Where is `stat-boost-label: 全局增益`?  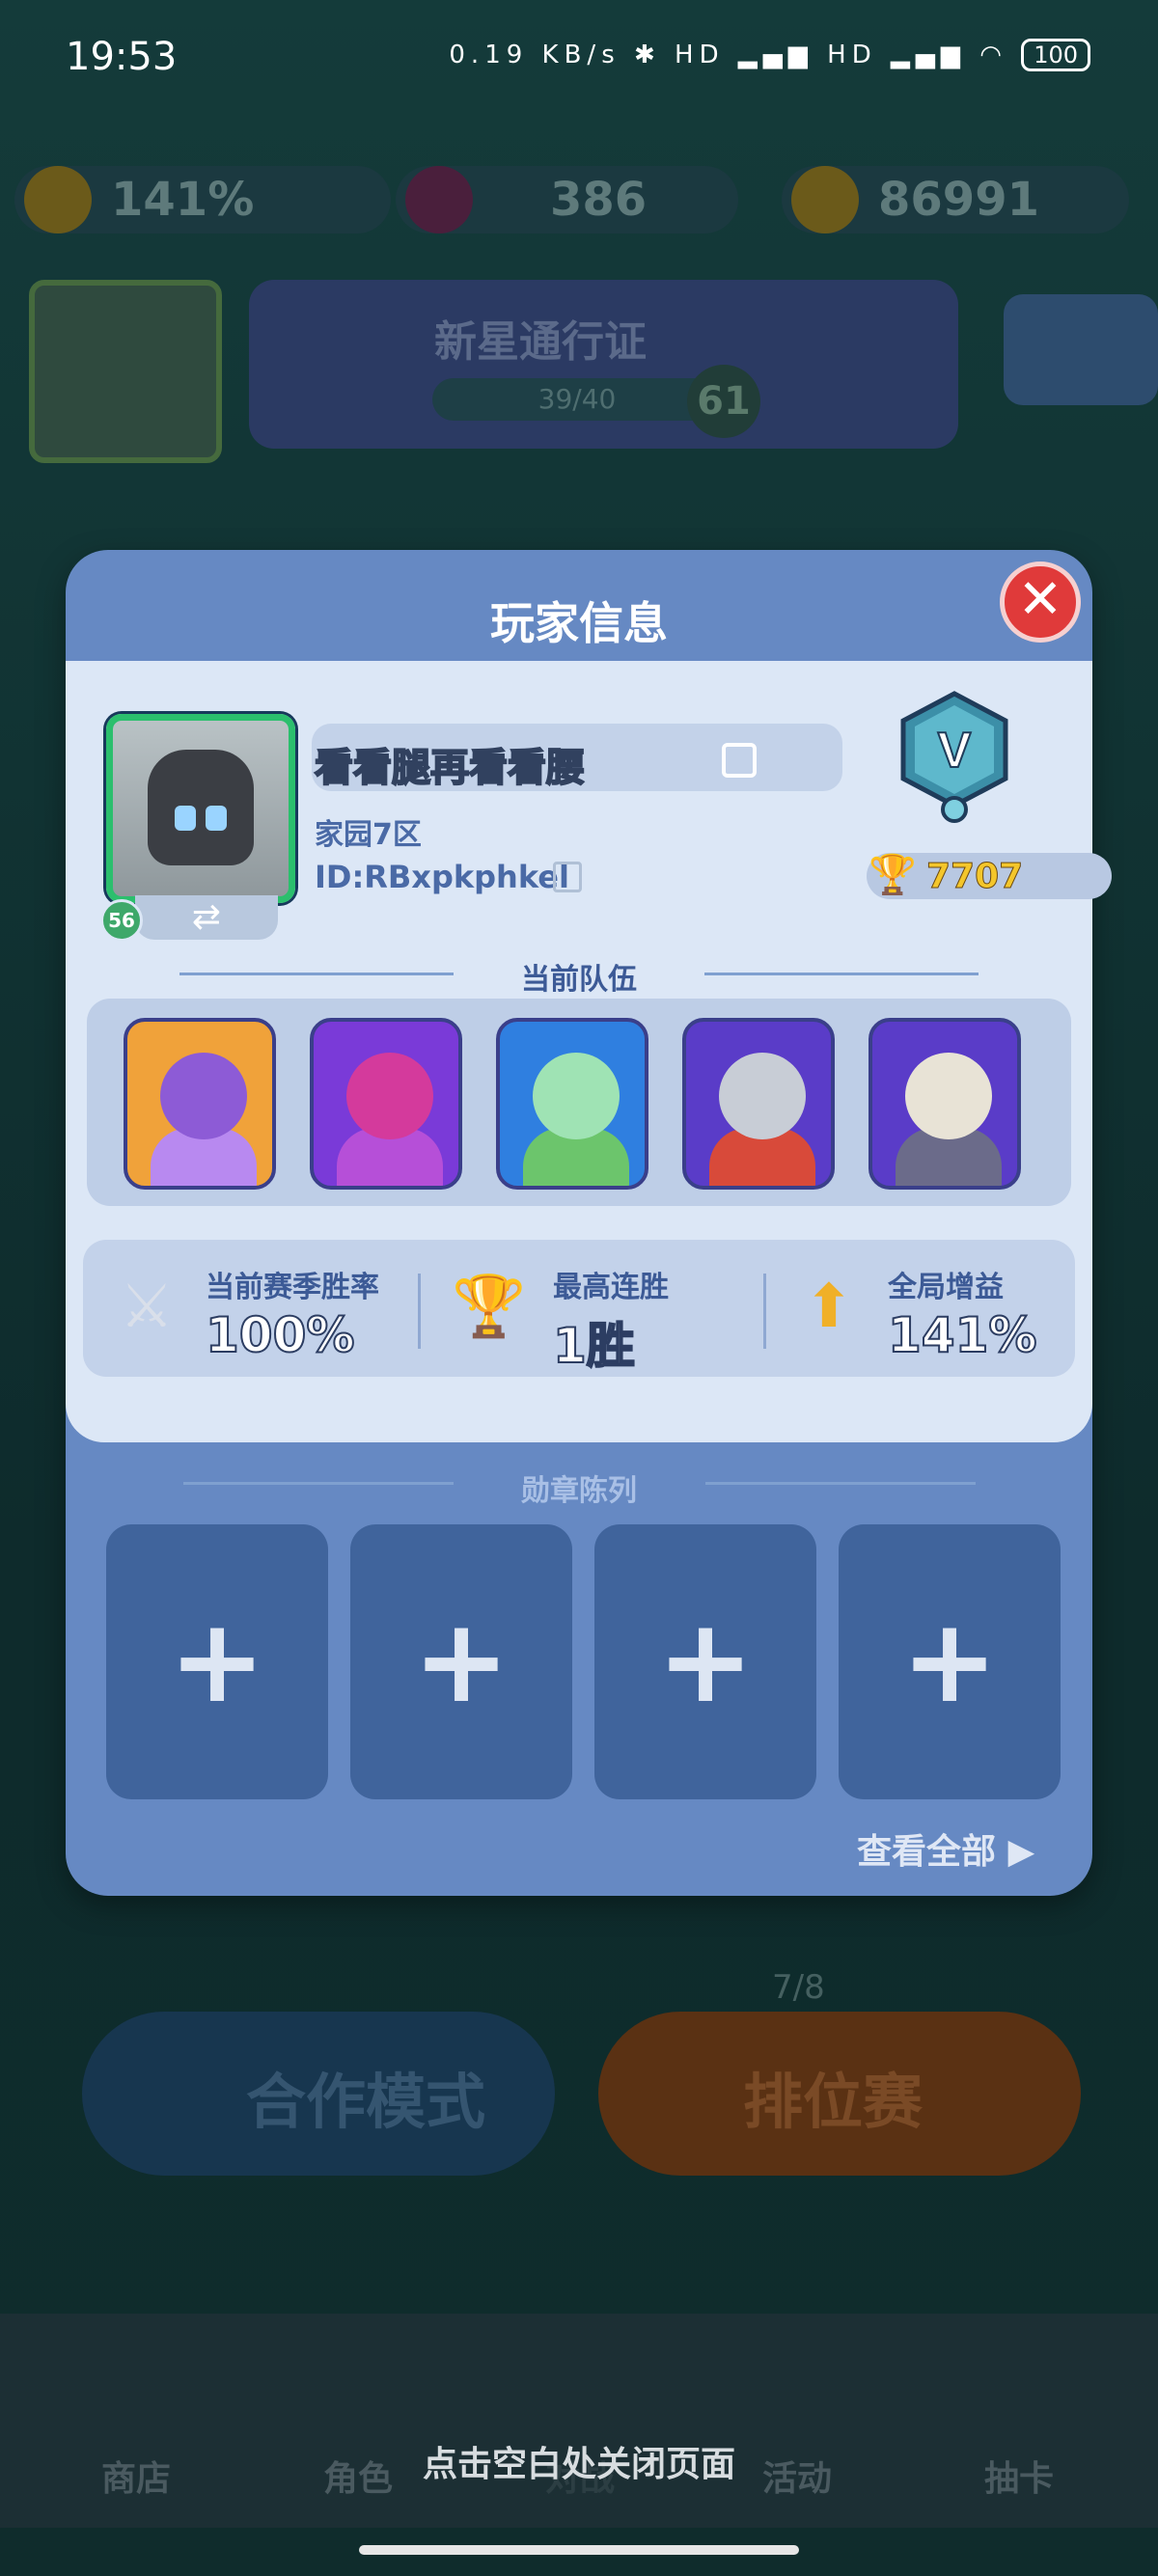 stat-boost-label: 全局增益 is located at coordinates (946, 1287).